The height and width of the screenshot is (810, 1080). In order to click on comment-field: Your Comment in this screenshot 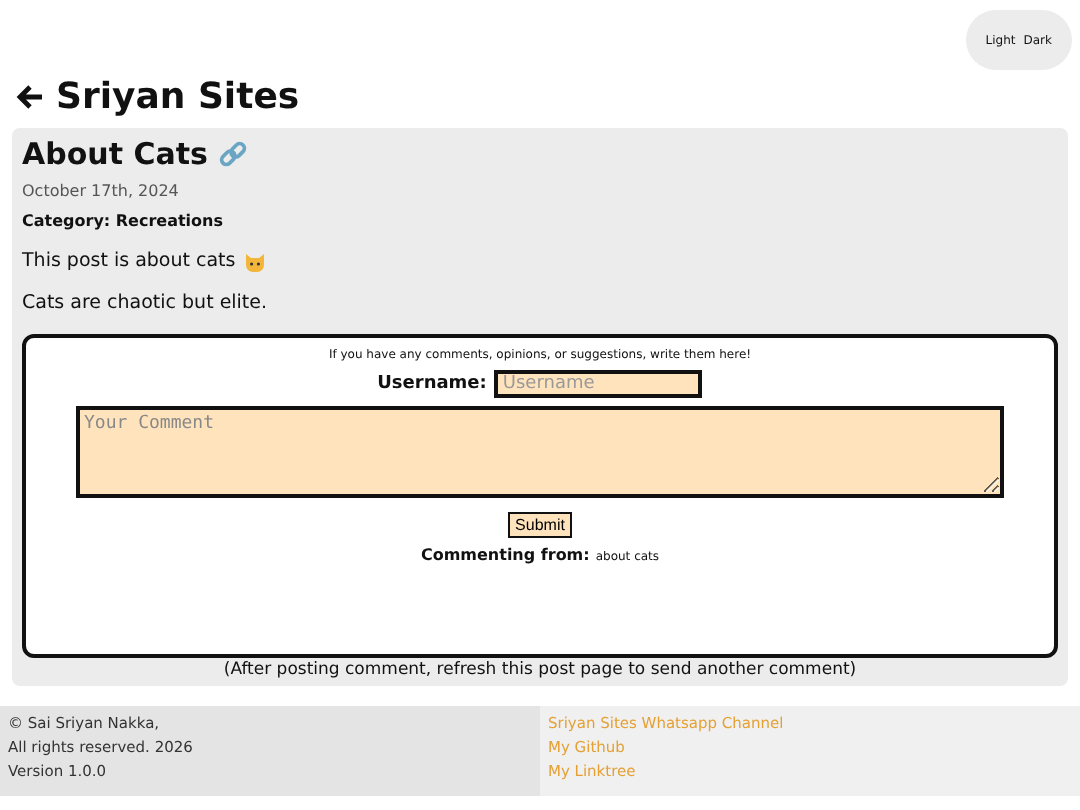, I will do `click(540, 452)`.